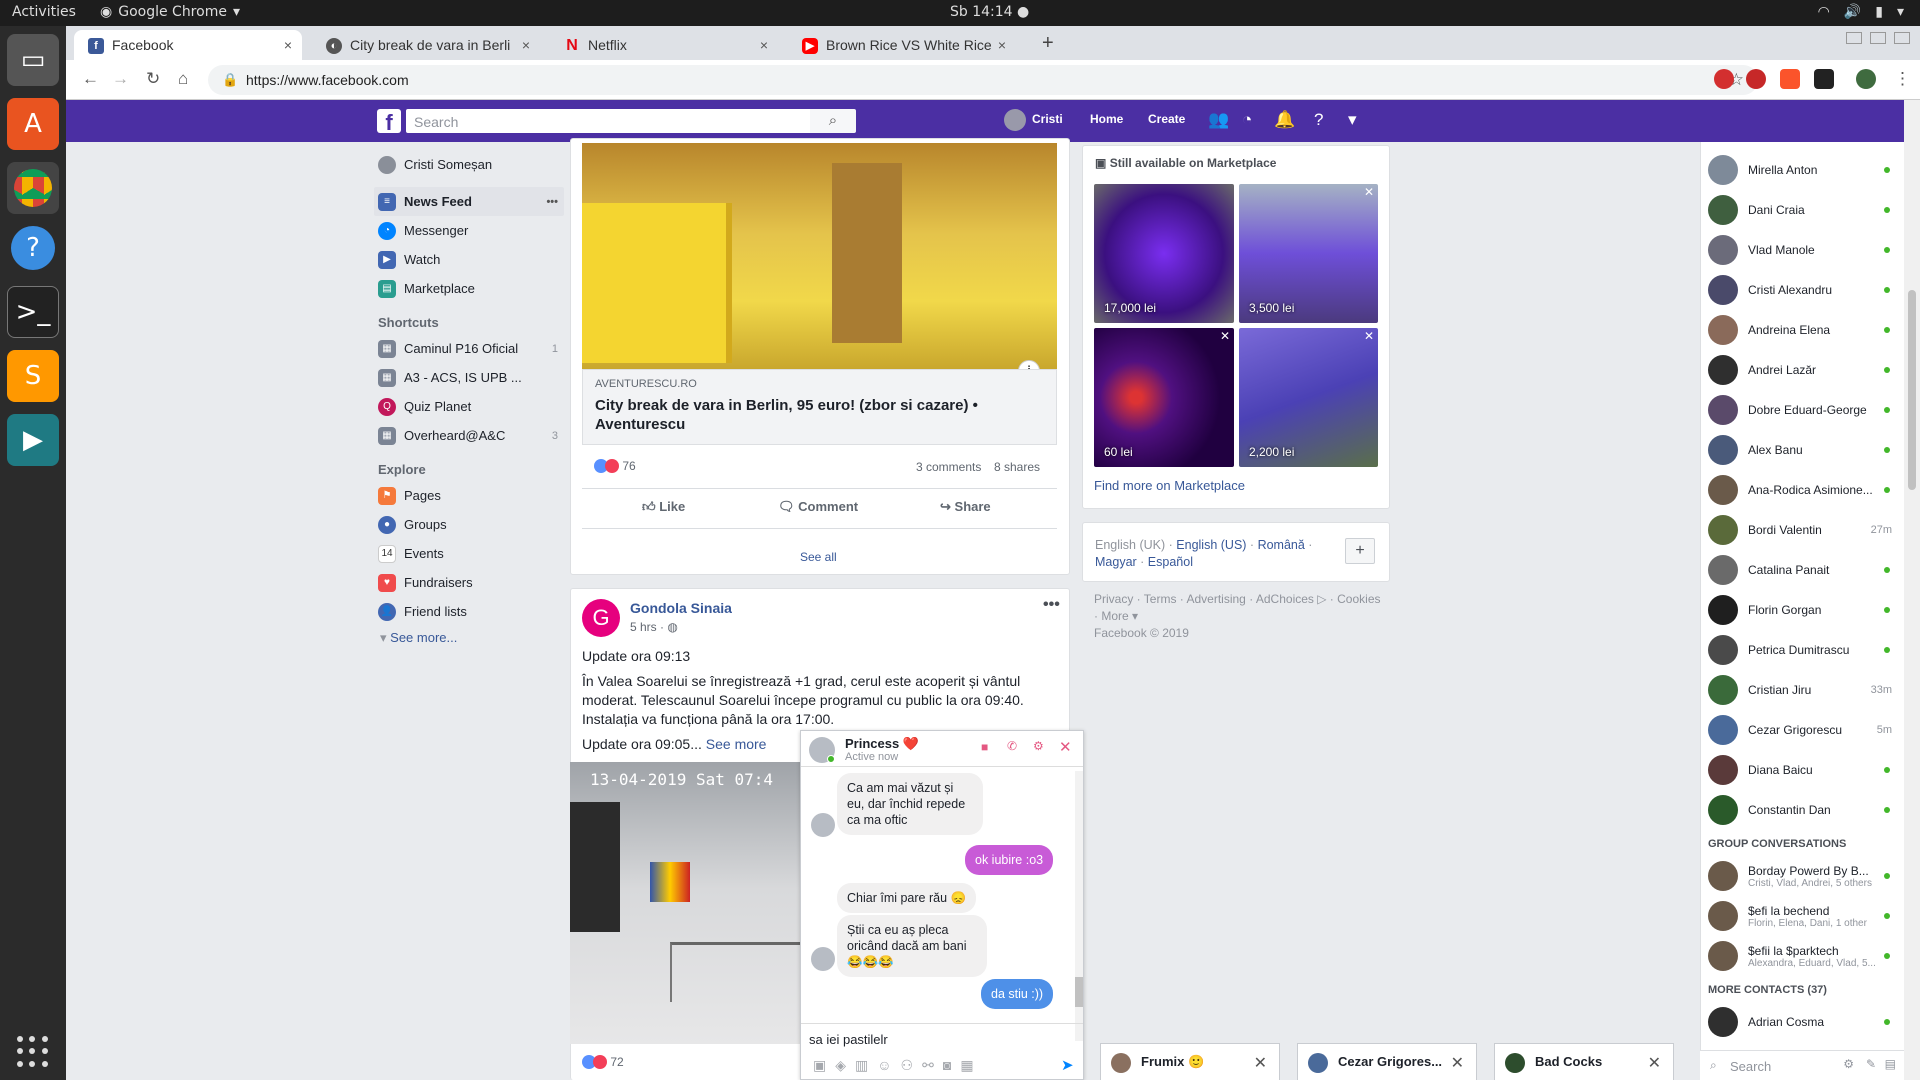  What do you see at coordinates (1800, 210) in the screenshot?
I see `contact-item: Dani Craia` at bounding box center [1800, 210].